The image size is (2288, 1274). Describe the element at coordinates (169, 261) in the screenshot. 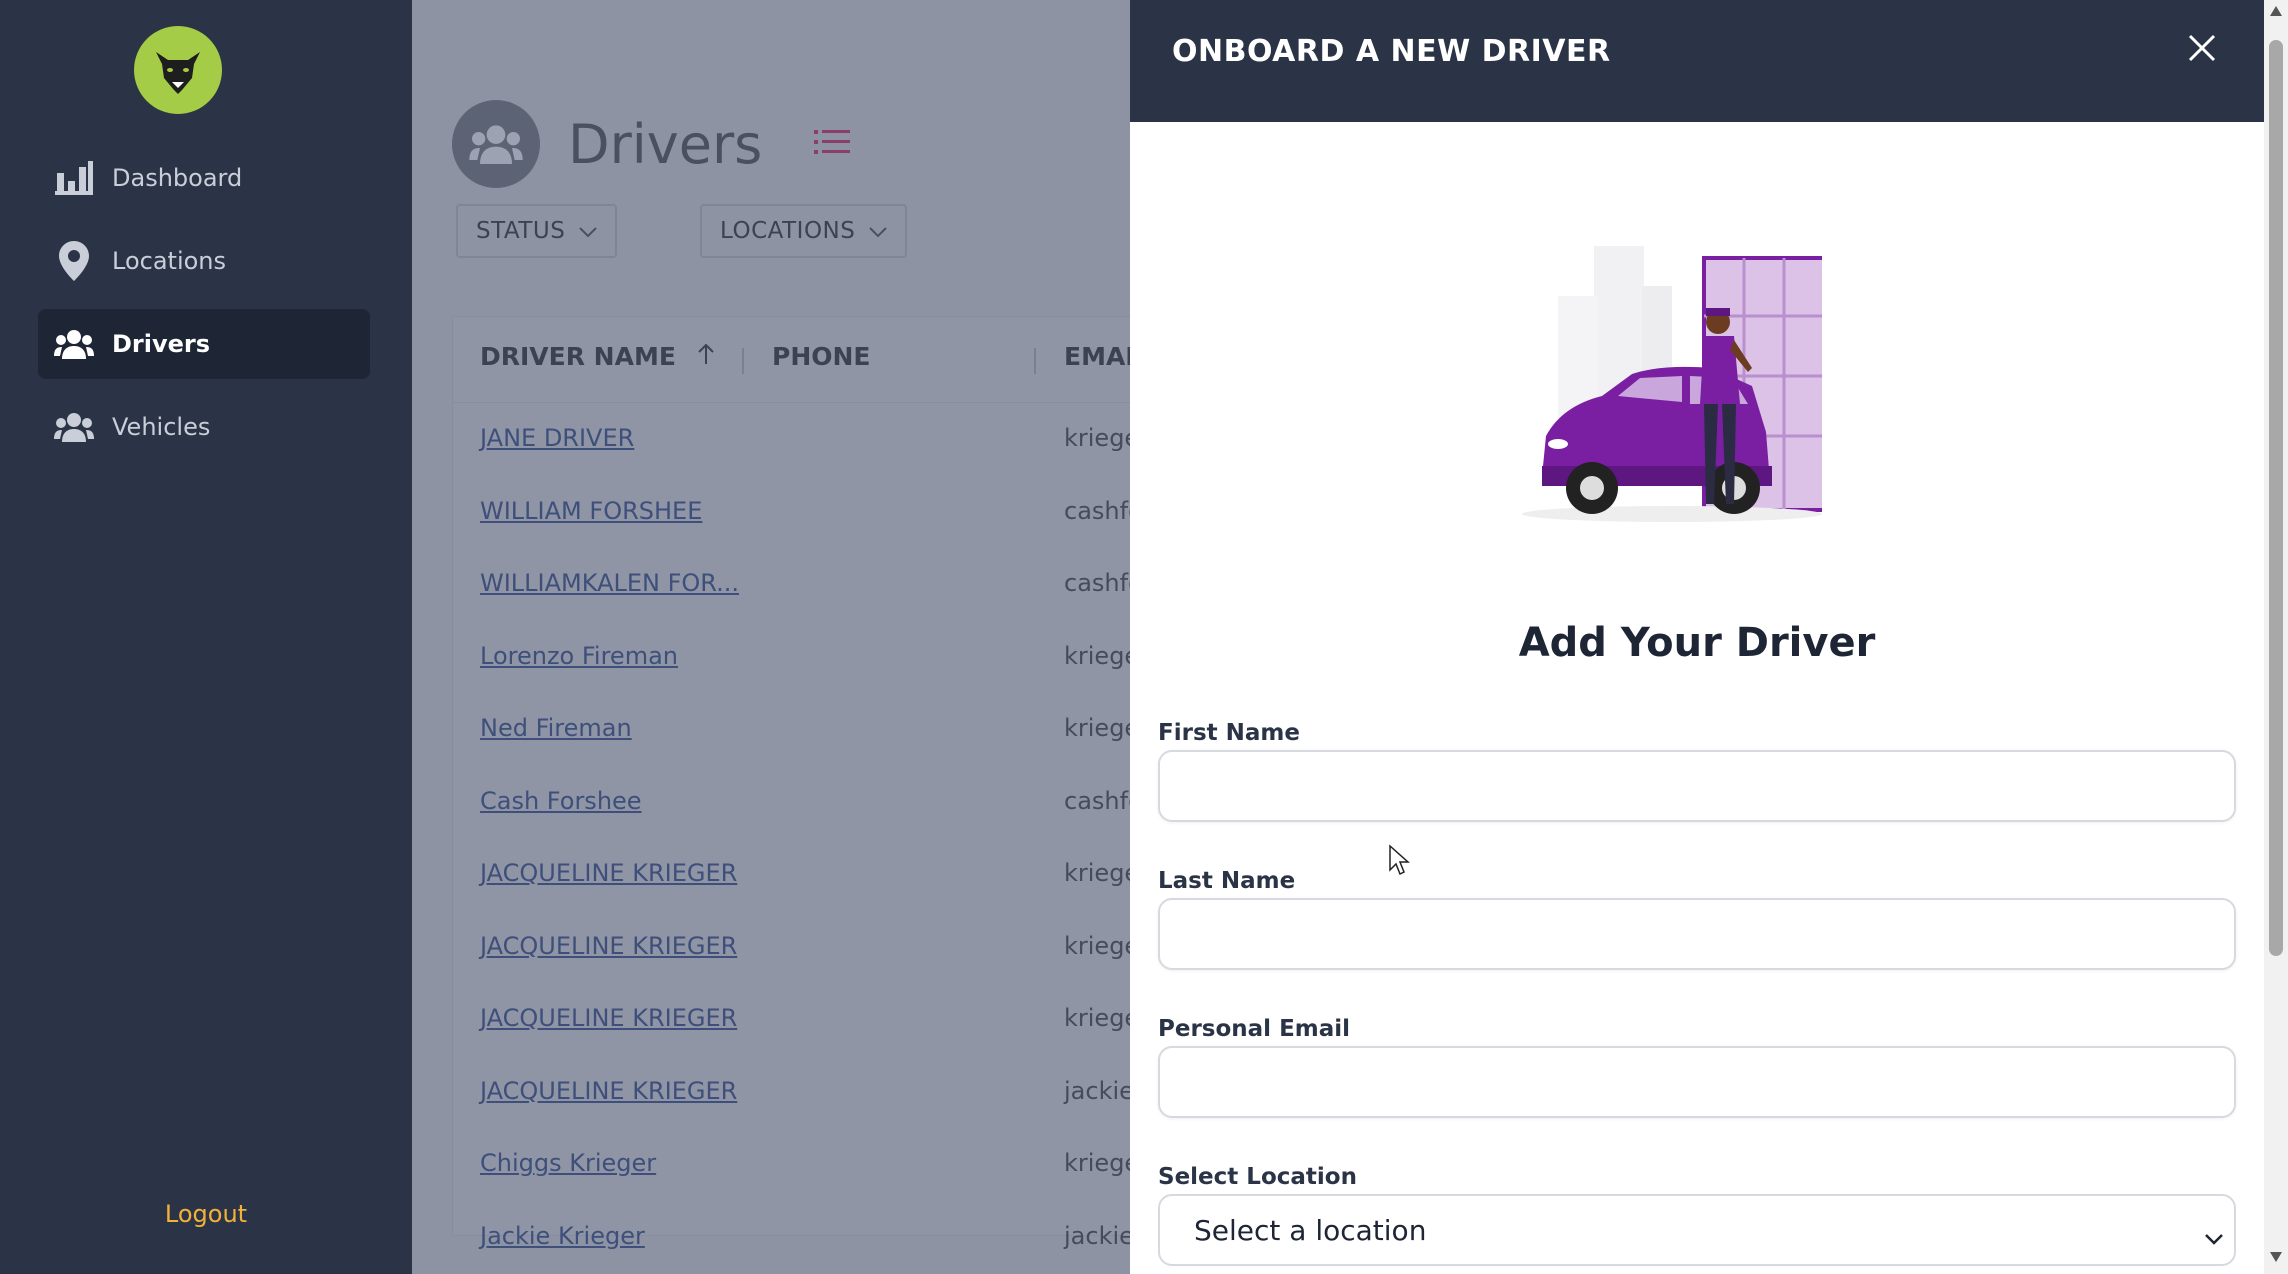

I see `sidebar-item-label: Locations` at that location.